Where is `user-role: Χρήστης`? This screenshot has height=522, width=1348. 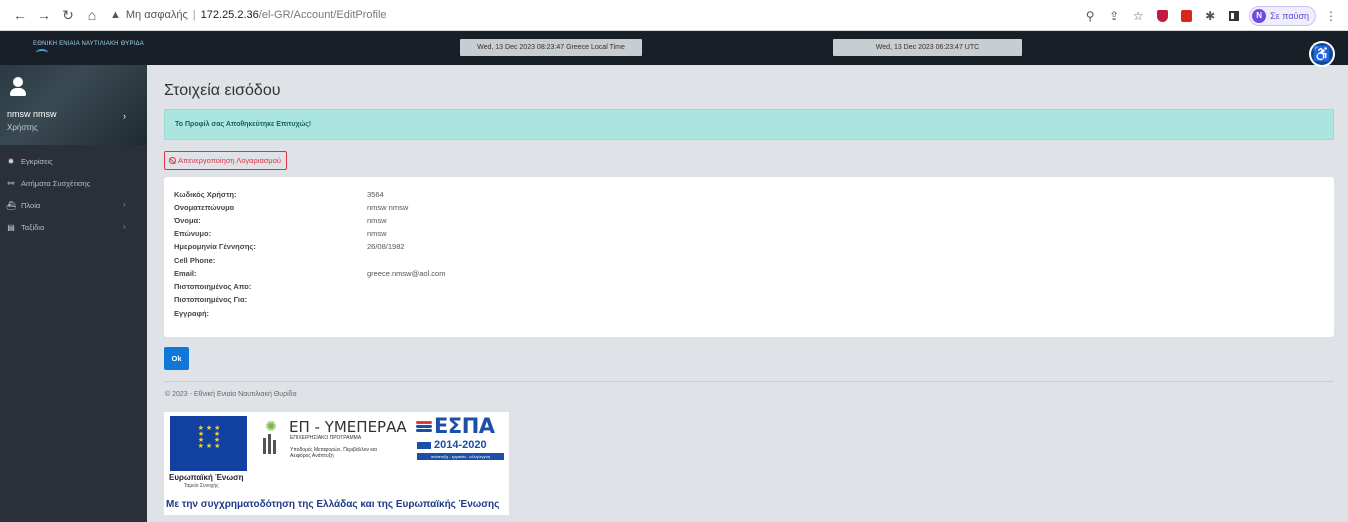 user-role: Χρήστης is located at coordinates (22, 127).